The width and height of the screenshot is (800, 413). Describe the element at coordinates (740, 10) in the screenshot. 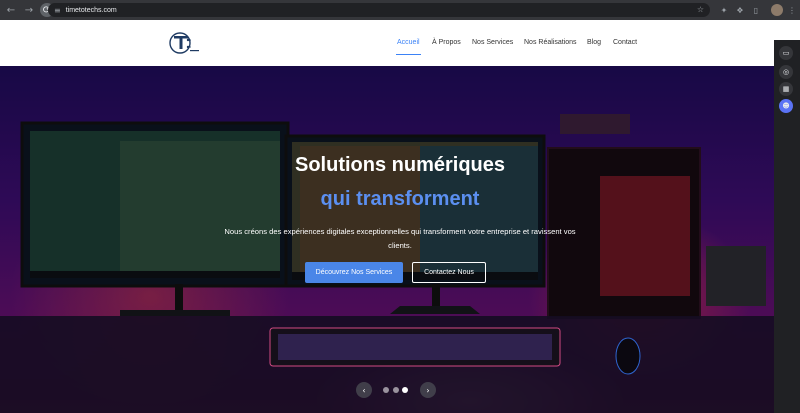

I see `puzzle-icon: ❖` at that location.